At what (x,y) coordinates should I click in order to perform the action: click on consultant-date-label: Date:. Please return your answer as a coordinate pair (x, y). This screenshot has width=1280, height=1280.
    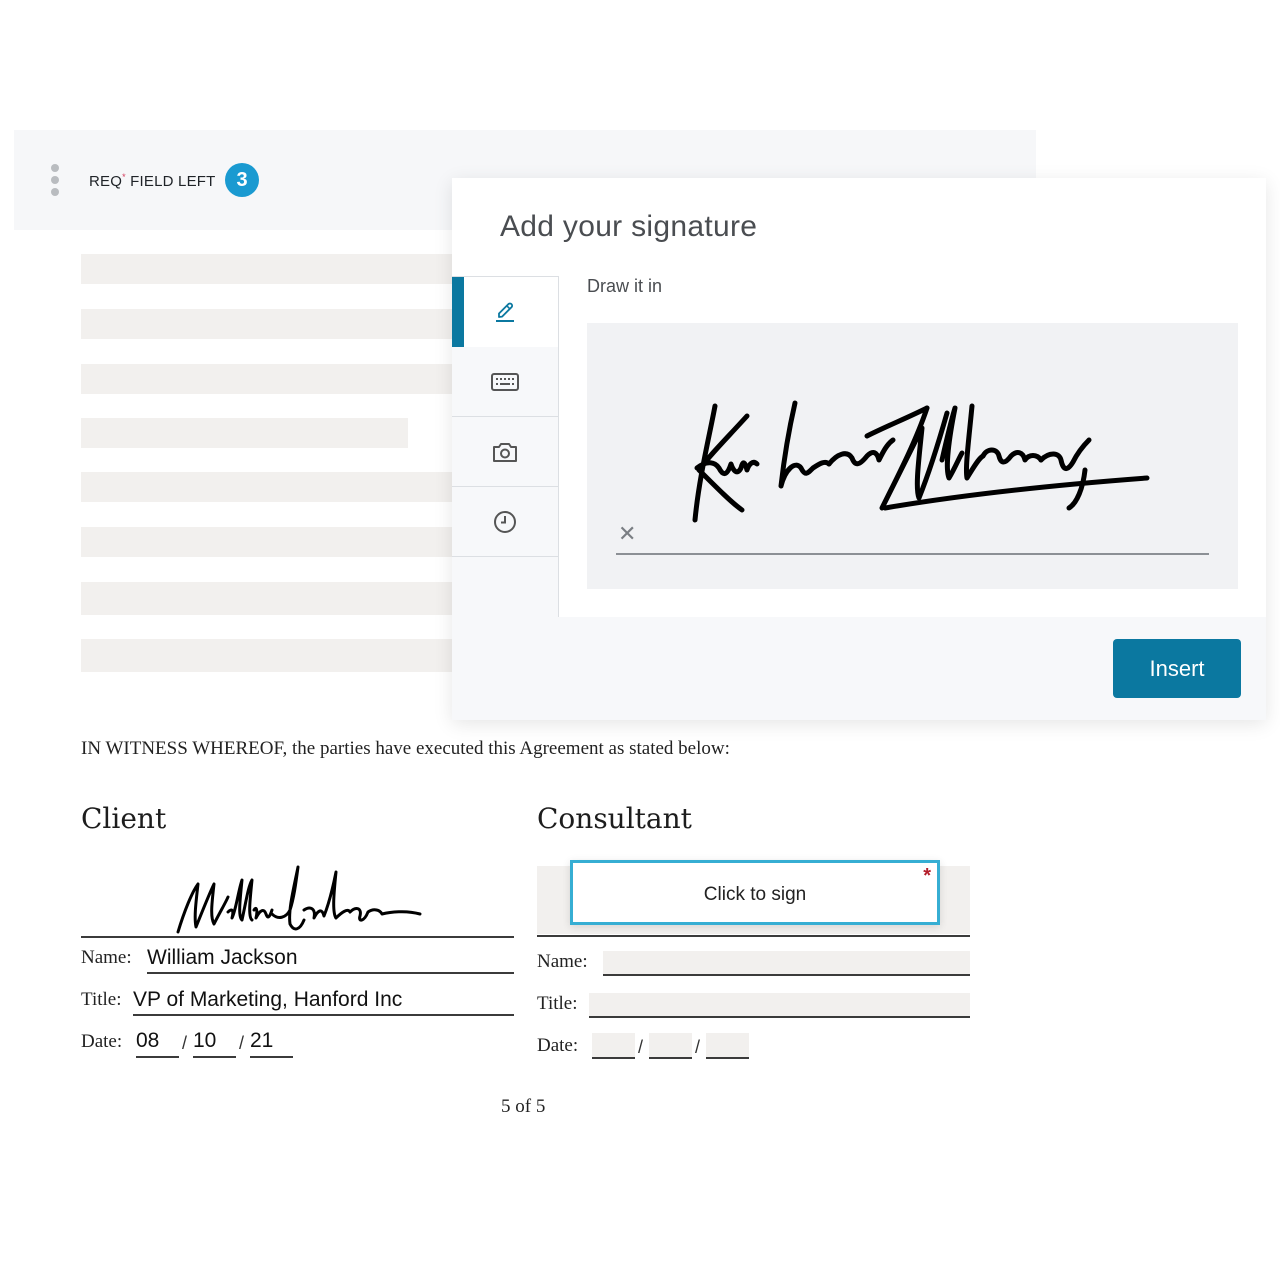
    Looking at the image, I should click on (558, 1045).